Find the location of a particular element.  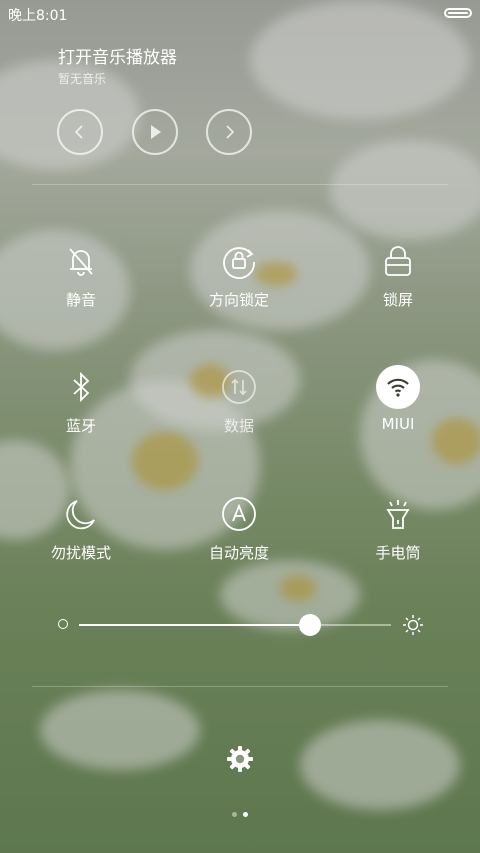

toggle-do-not-disturb: 勿扰模式 is located at coordinates (81, 527).